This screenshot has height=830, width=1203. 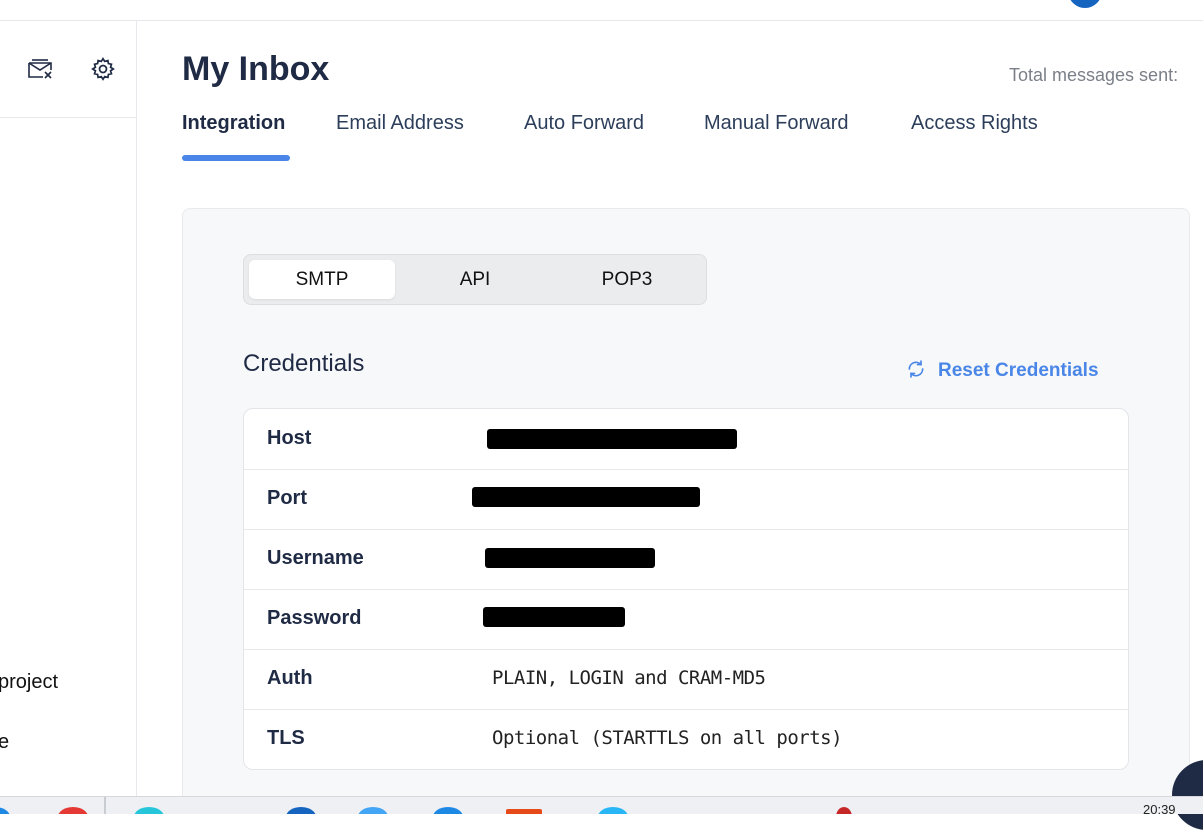 What do you see at coordinates (322, 279) in the screenshot?
I see `protocol-option-smtp: SMTP` at bounding box center [322, 279].